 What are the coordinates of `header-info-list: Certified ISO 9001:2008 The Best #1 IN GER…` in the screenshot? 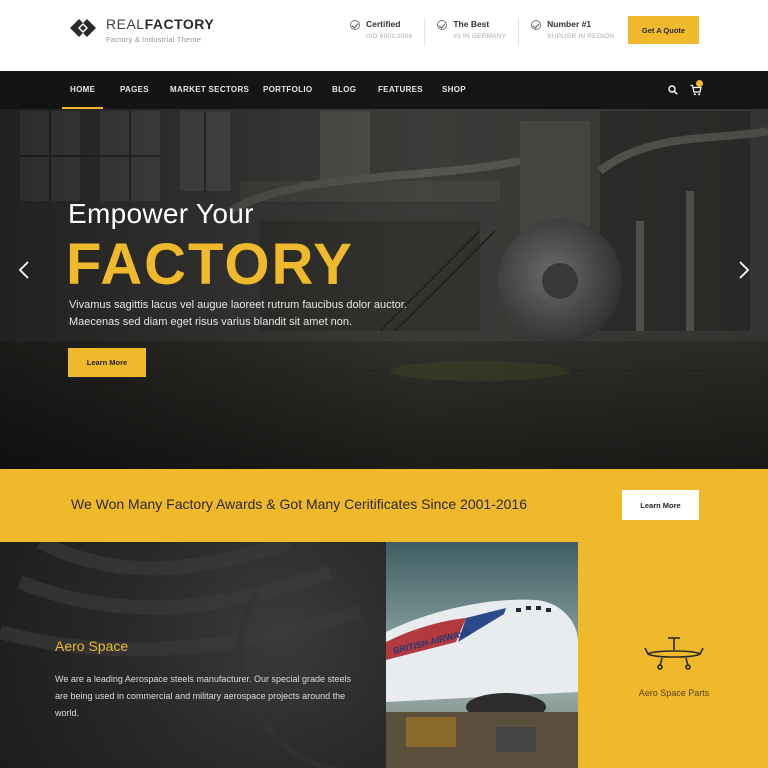 It's located at (494, 32).